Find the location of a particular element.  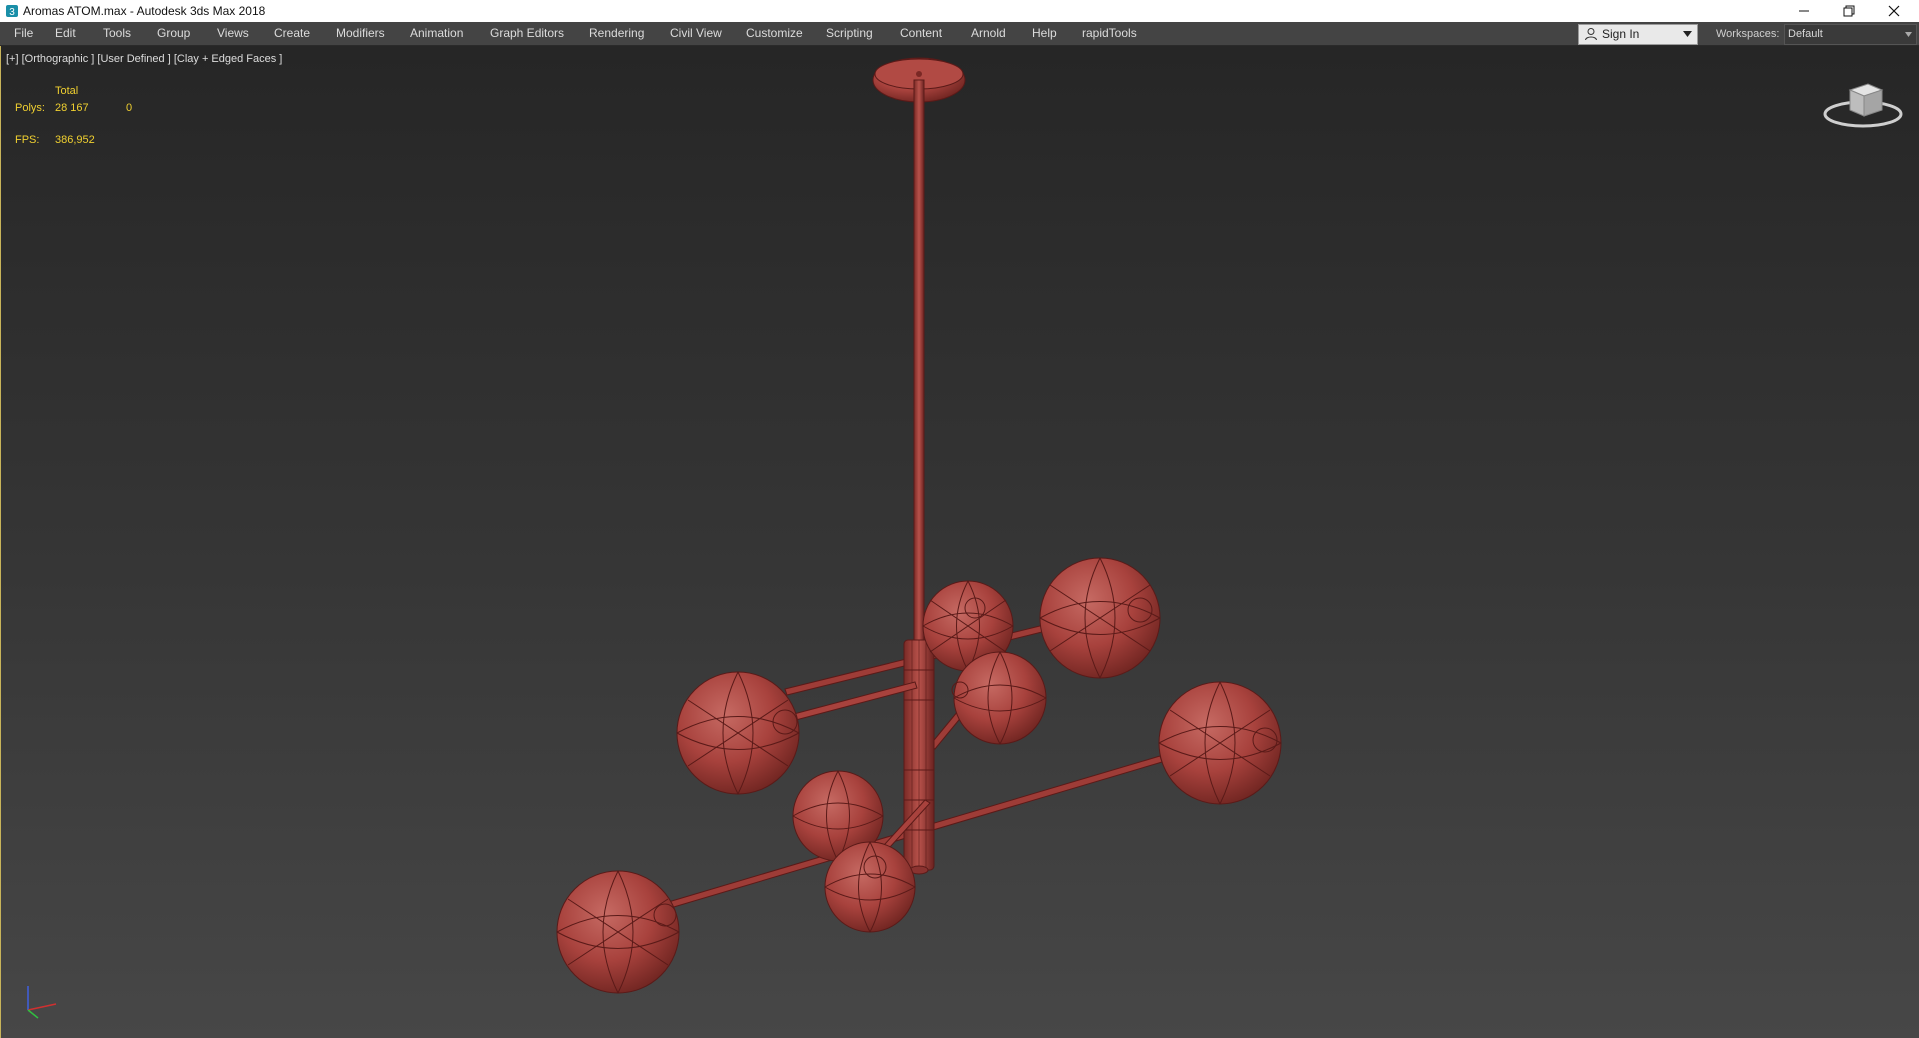

menu-animation: Animation is located at coordinates (436, 33).